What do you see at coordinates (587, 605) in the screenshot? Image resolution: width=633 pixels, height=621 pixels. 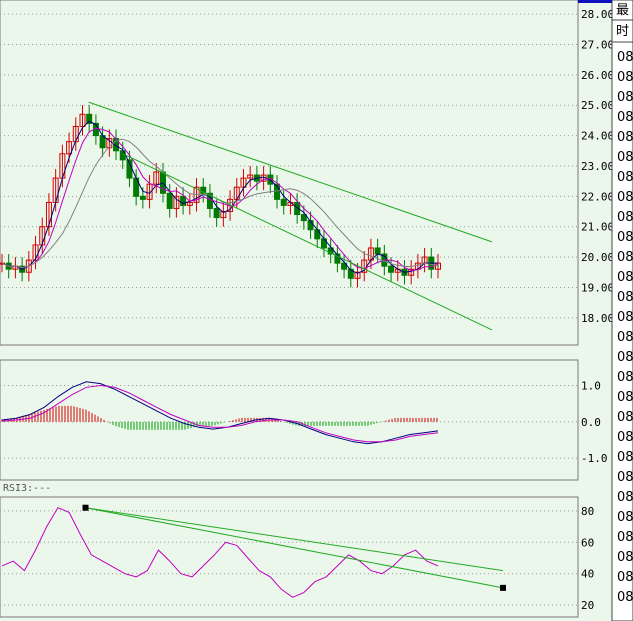 I see `rsi-tick-label: 20` at bounding box center [587, 605].